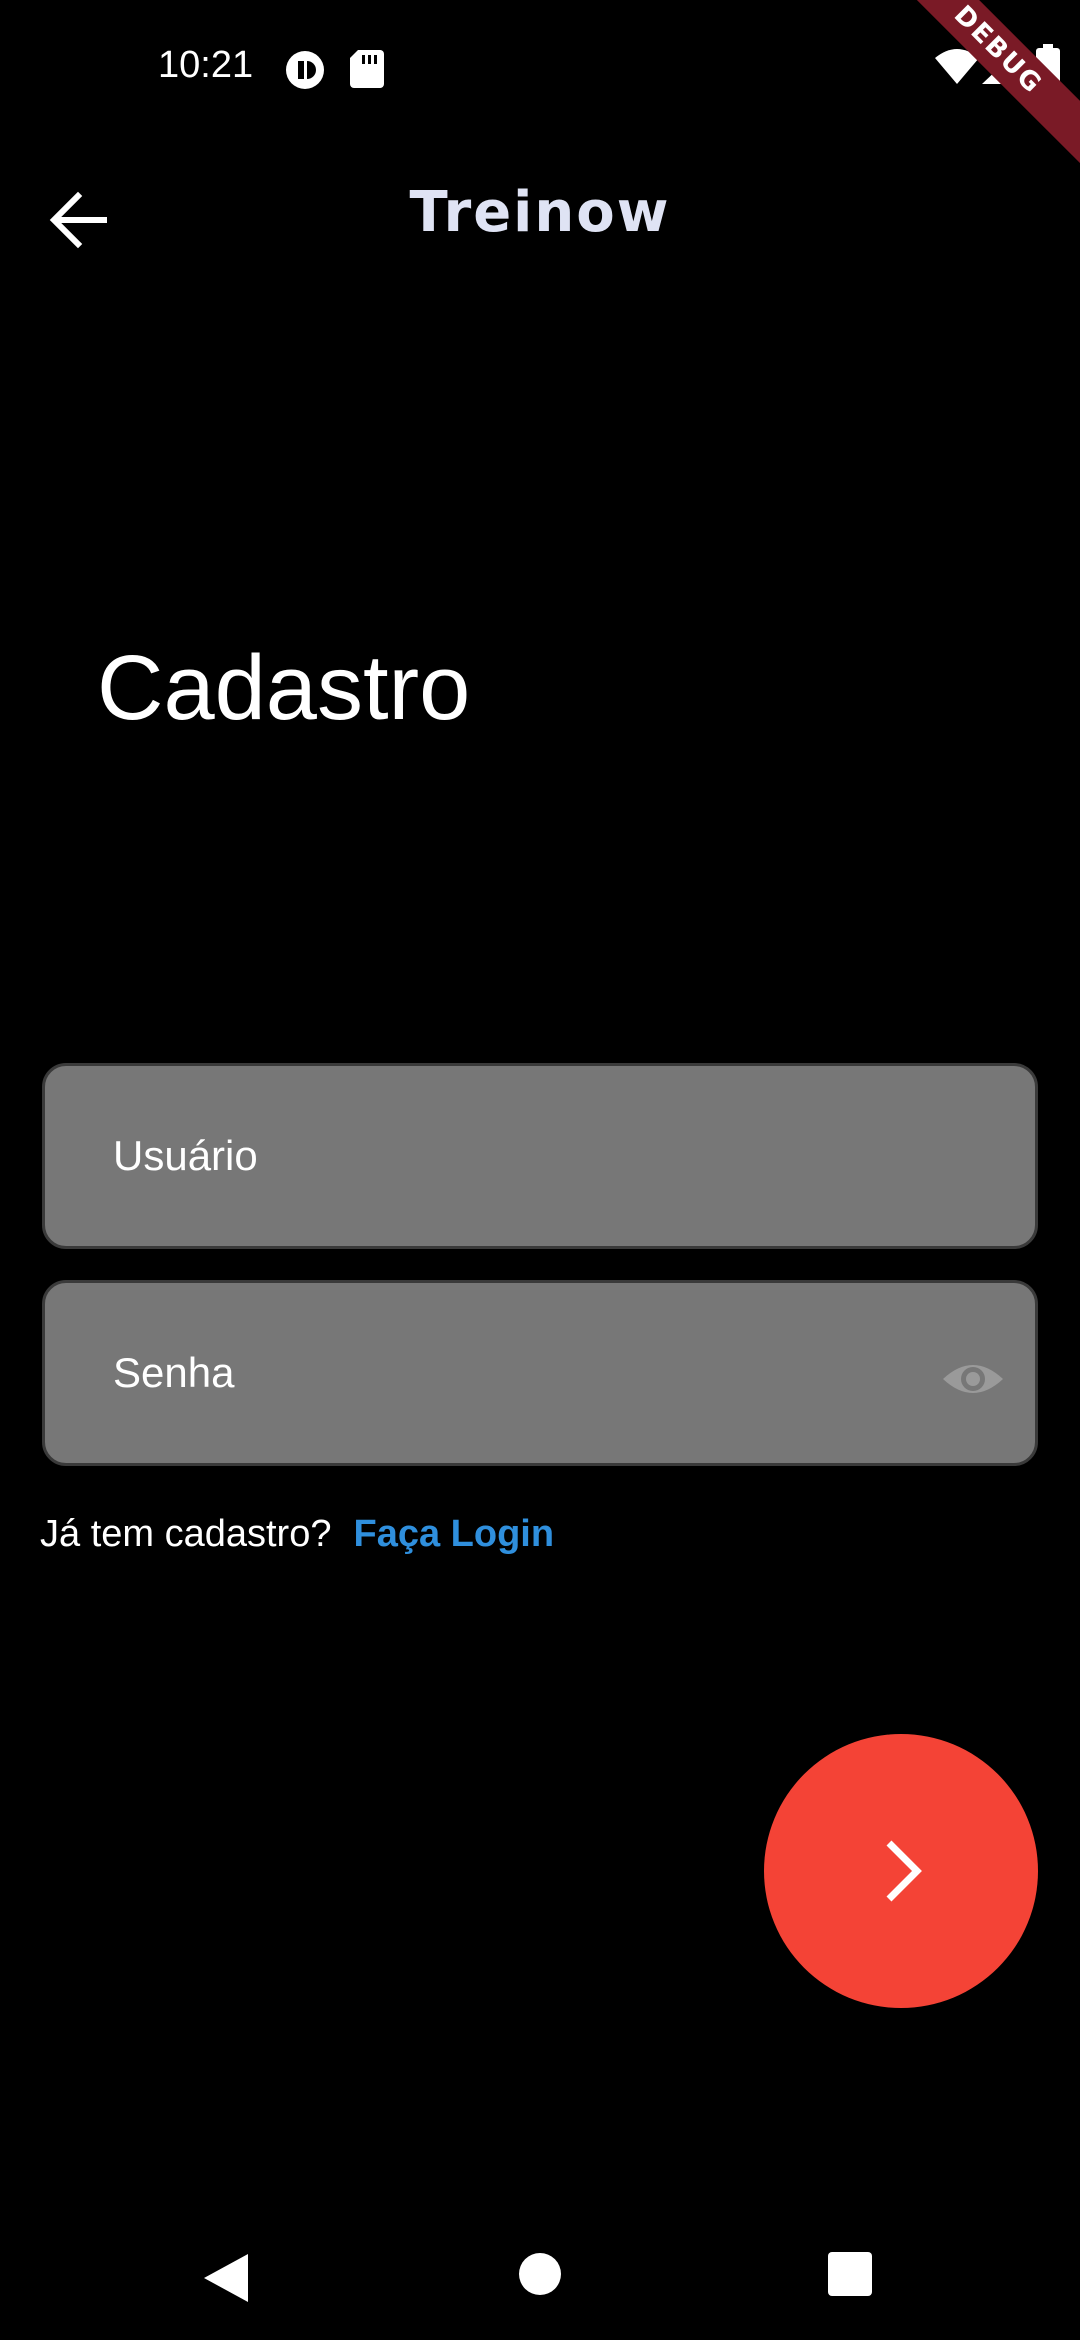 This screenshot has width=1080, height=2340. I want to click on eye-icon, so click(973, 1379).